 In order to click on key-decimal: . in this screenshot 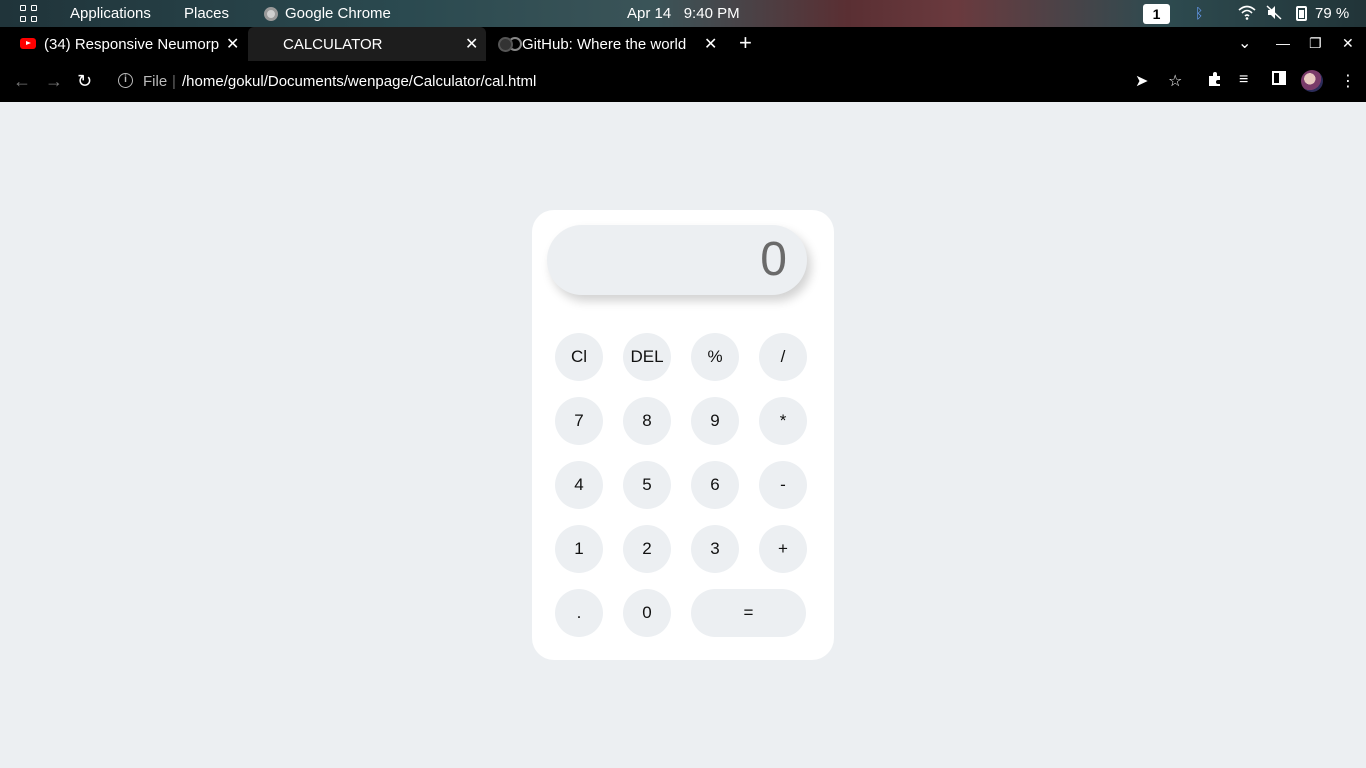, I will do `click(579, 613)`.